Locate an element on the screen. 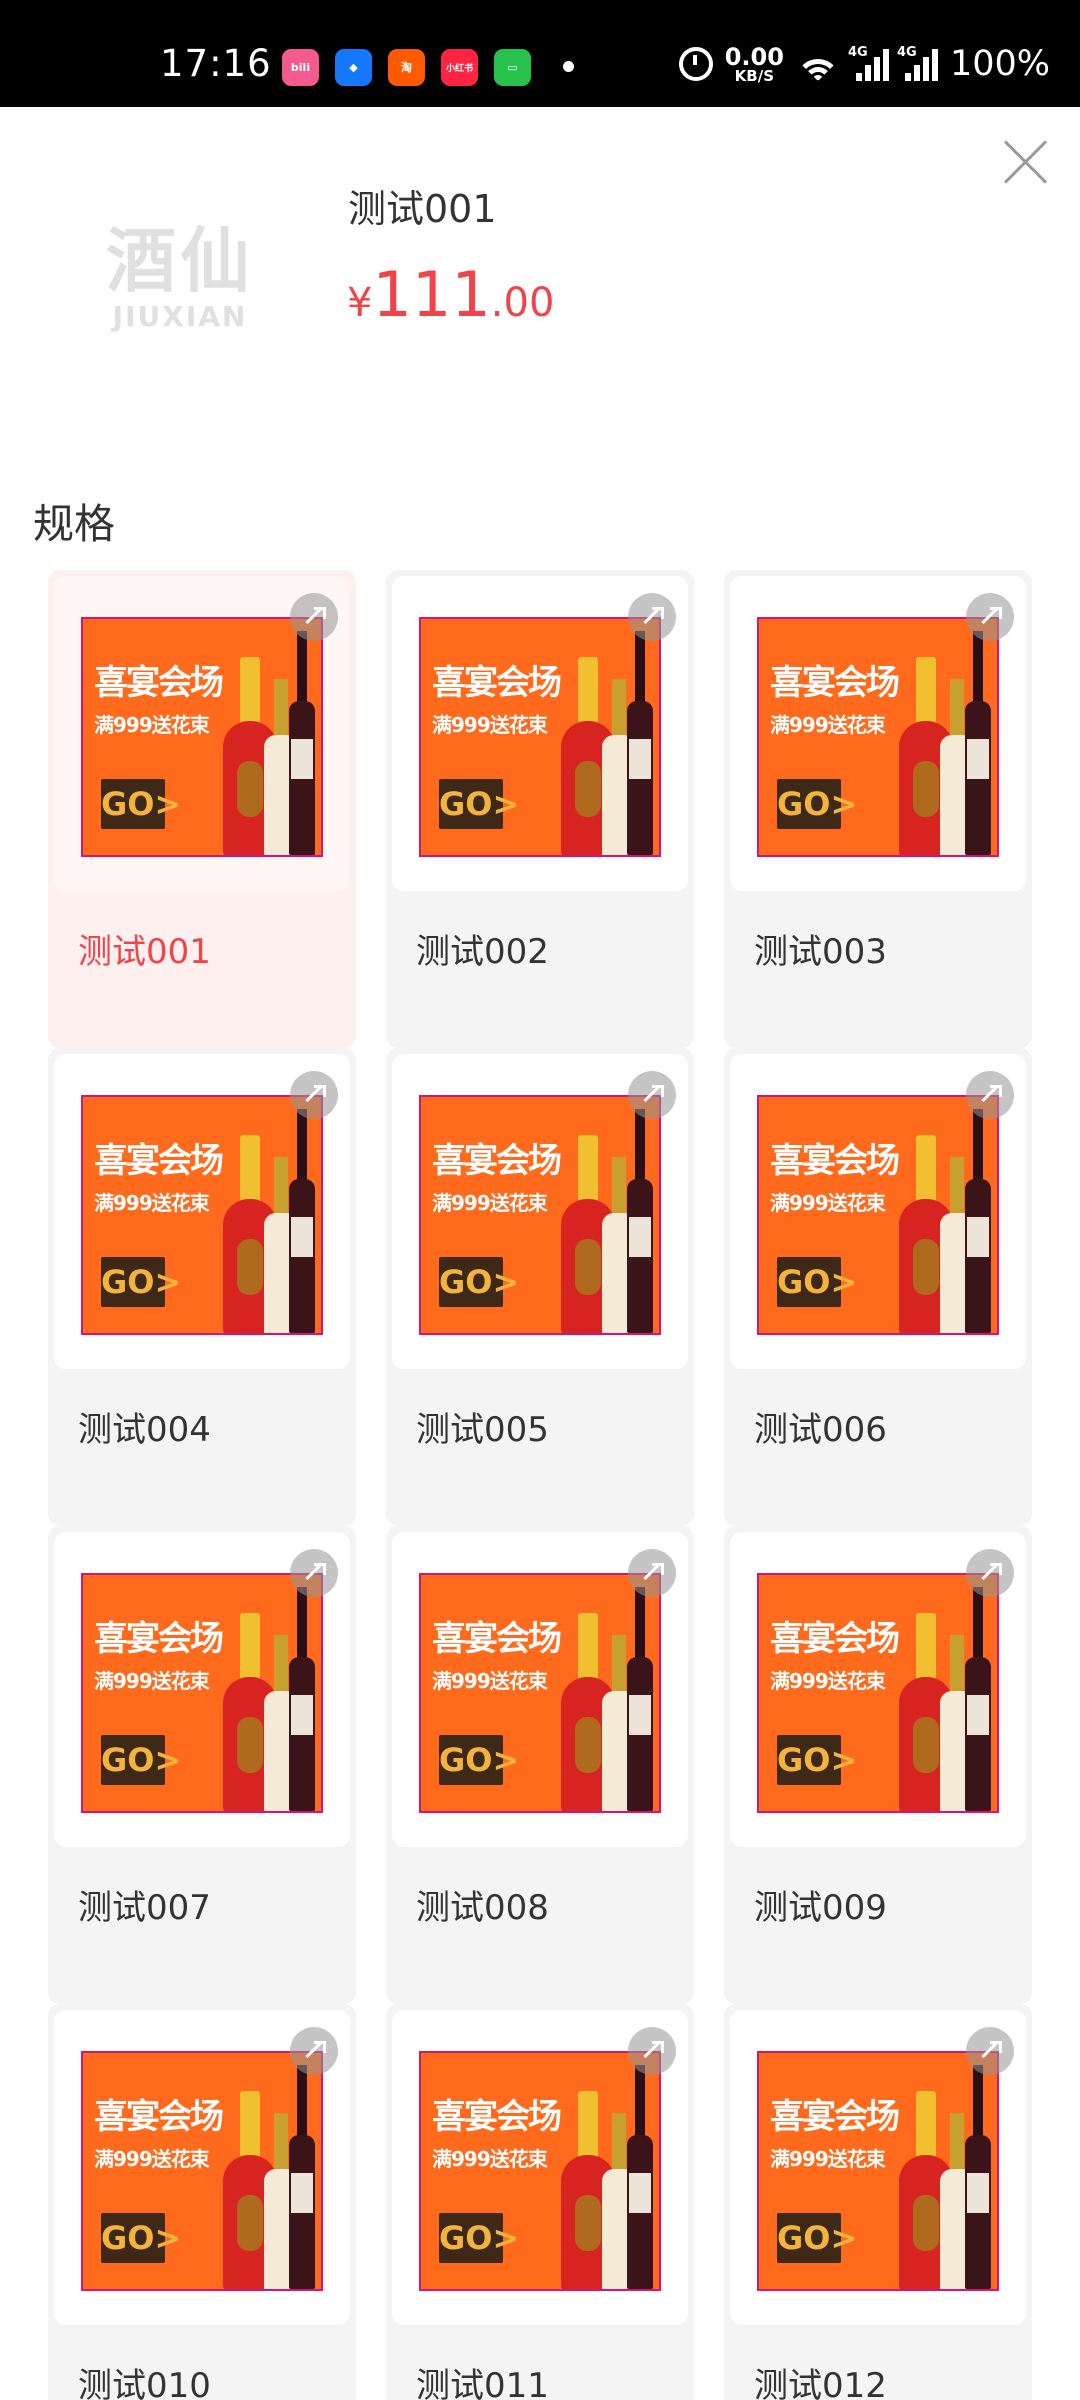  spec-section-title: 规格 is located at coordinates (74, 524).